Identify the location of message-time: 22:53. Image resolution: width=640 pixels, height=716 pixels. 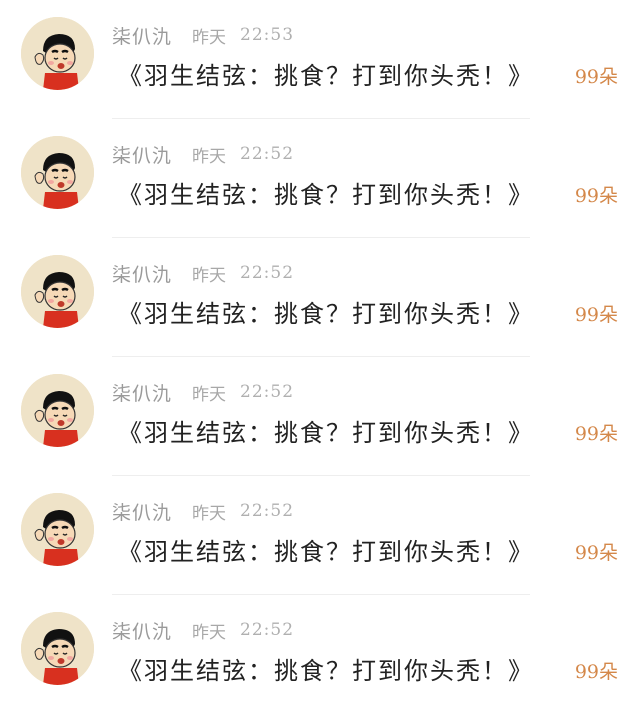
(267, 35).